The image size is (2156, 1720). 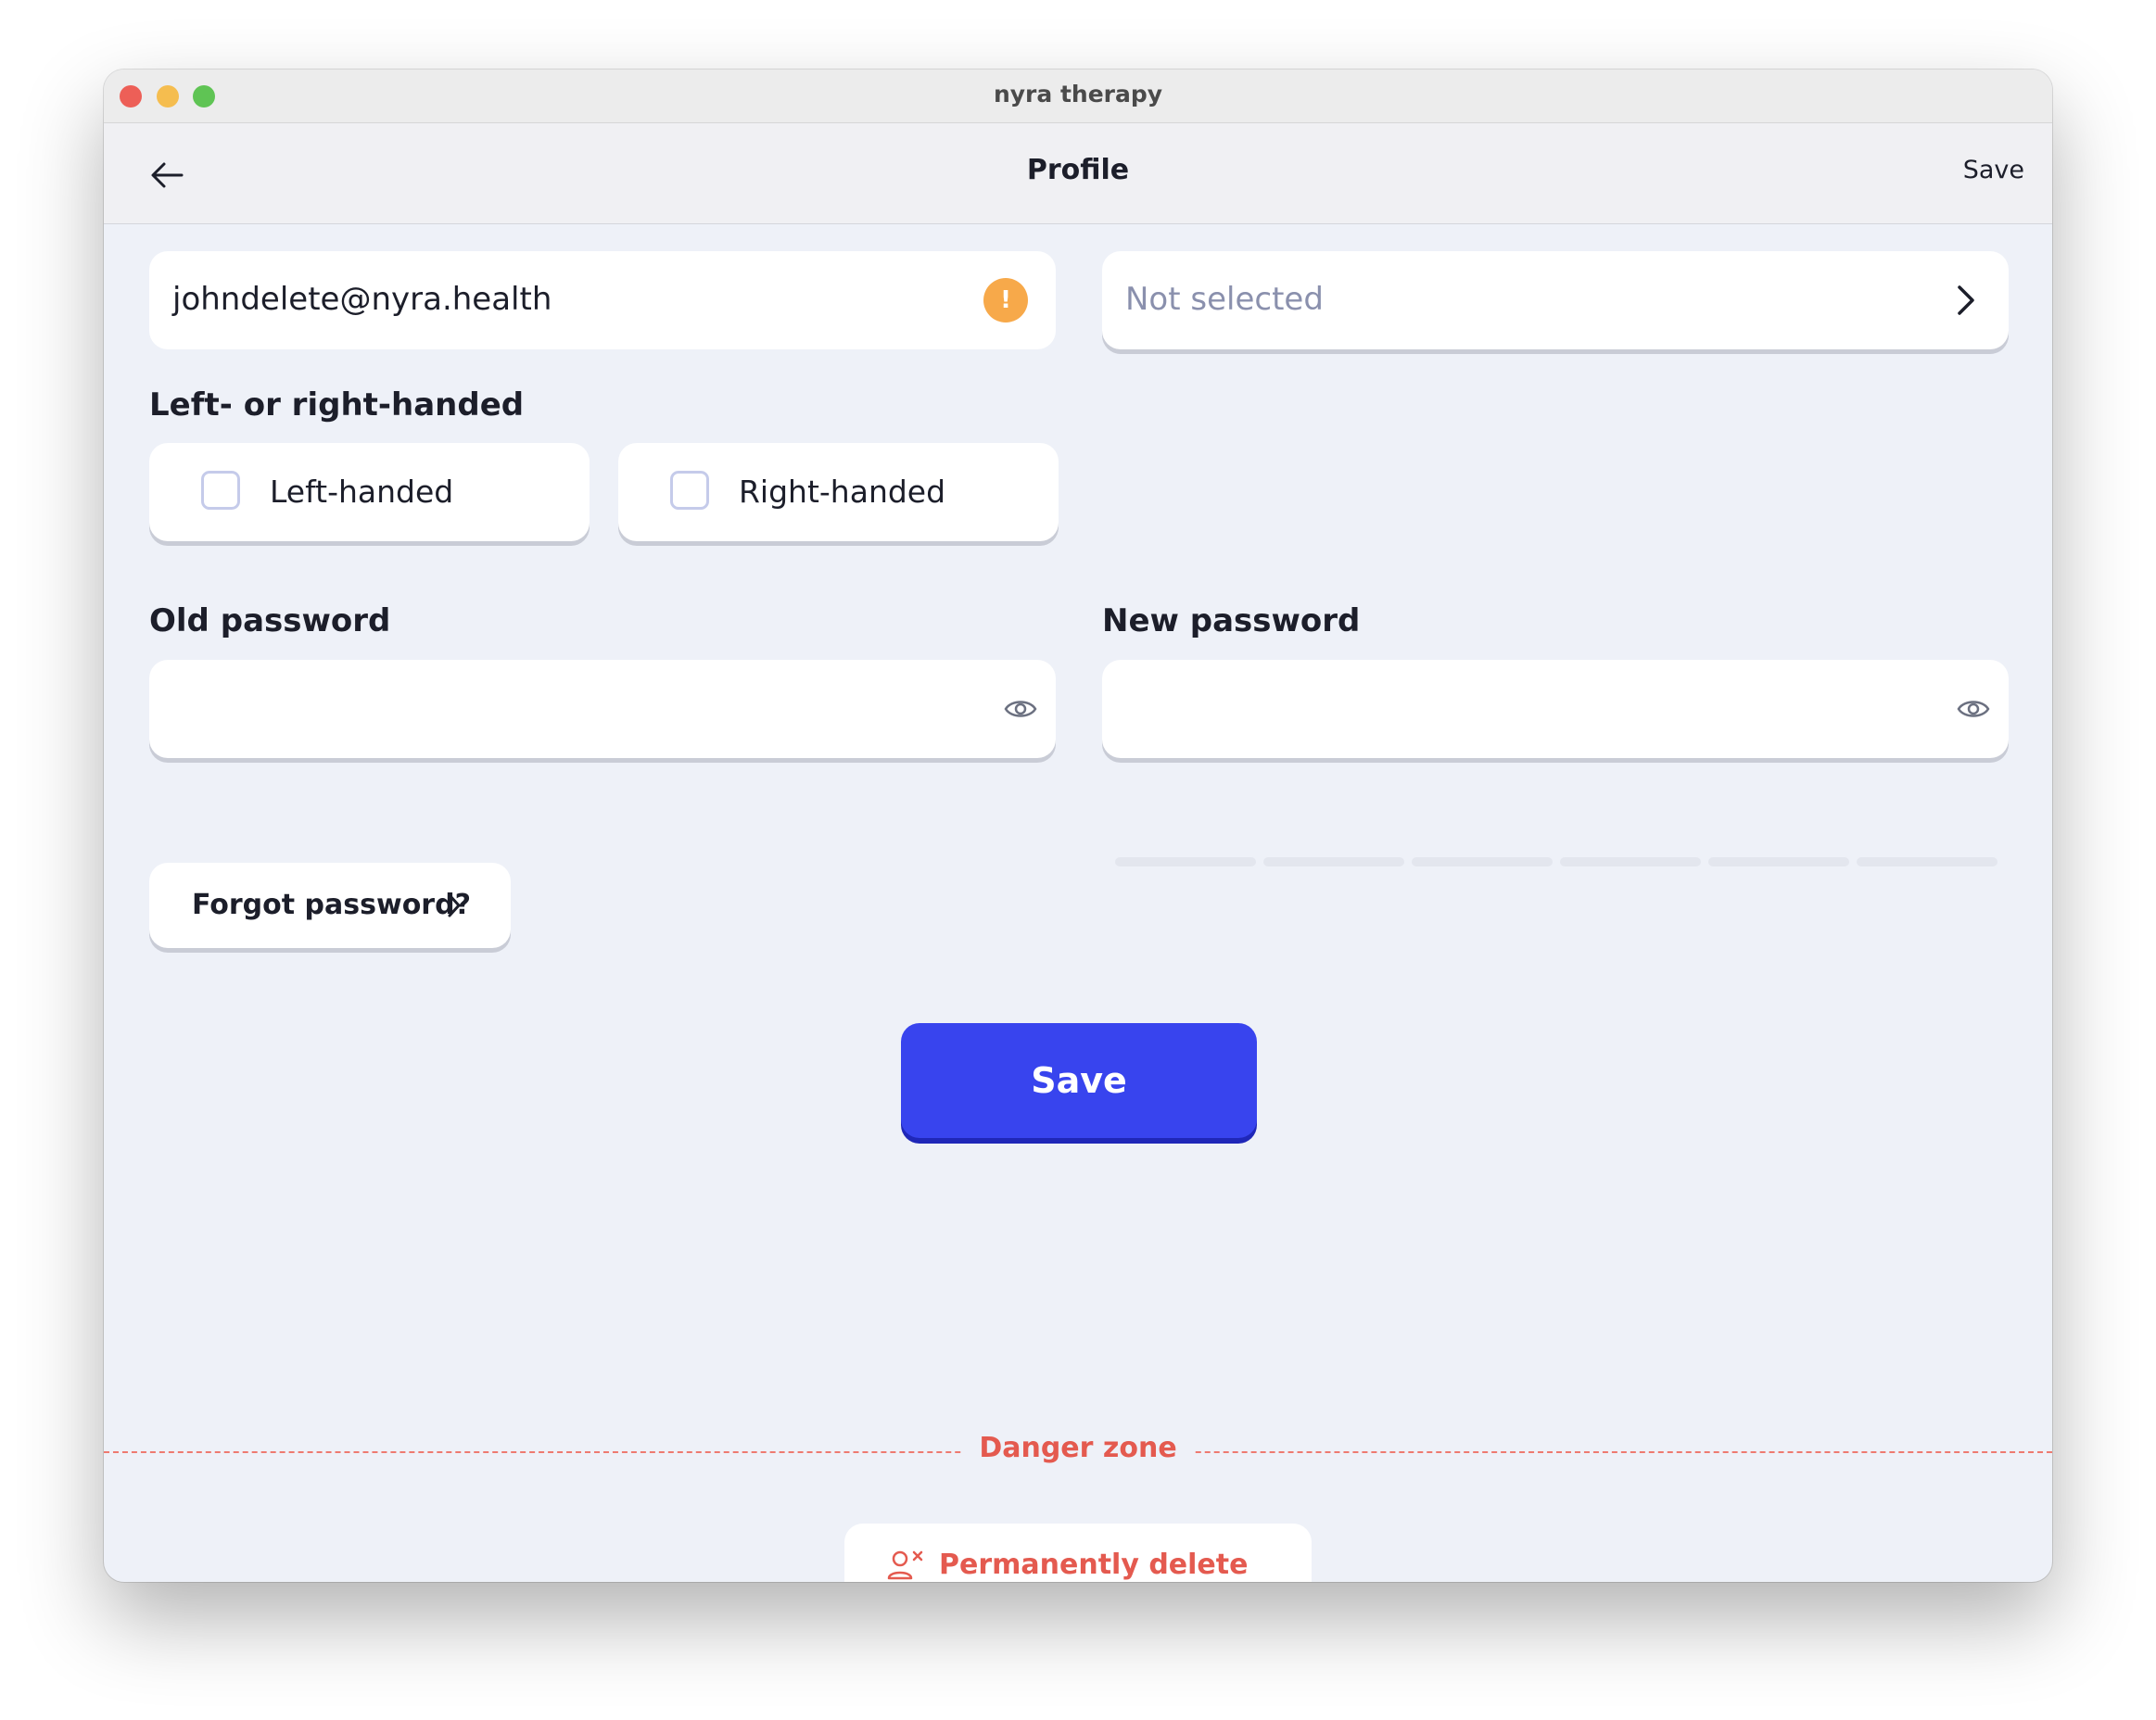 What do you see at coordinates (564, 709) in the screenshot?
I see `old-password-input` at bounding box center [564, 709].